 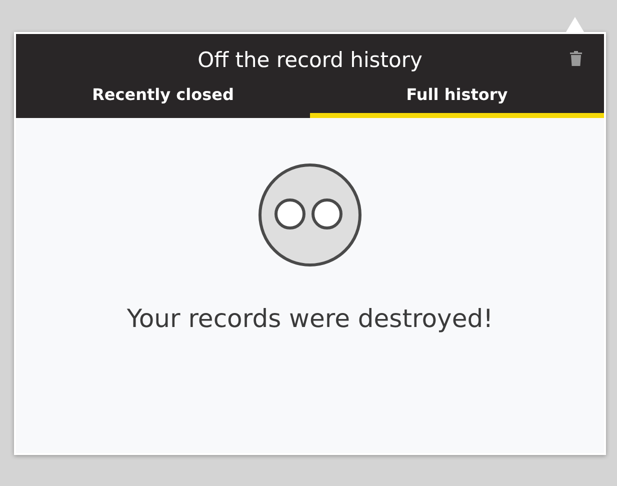 I want to click on popup-title: Off the record history, so click(x=310, y=60).